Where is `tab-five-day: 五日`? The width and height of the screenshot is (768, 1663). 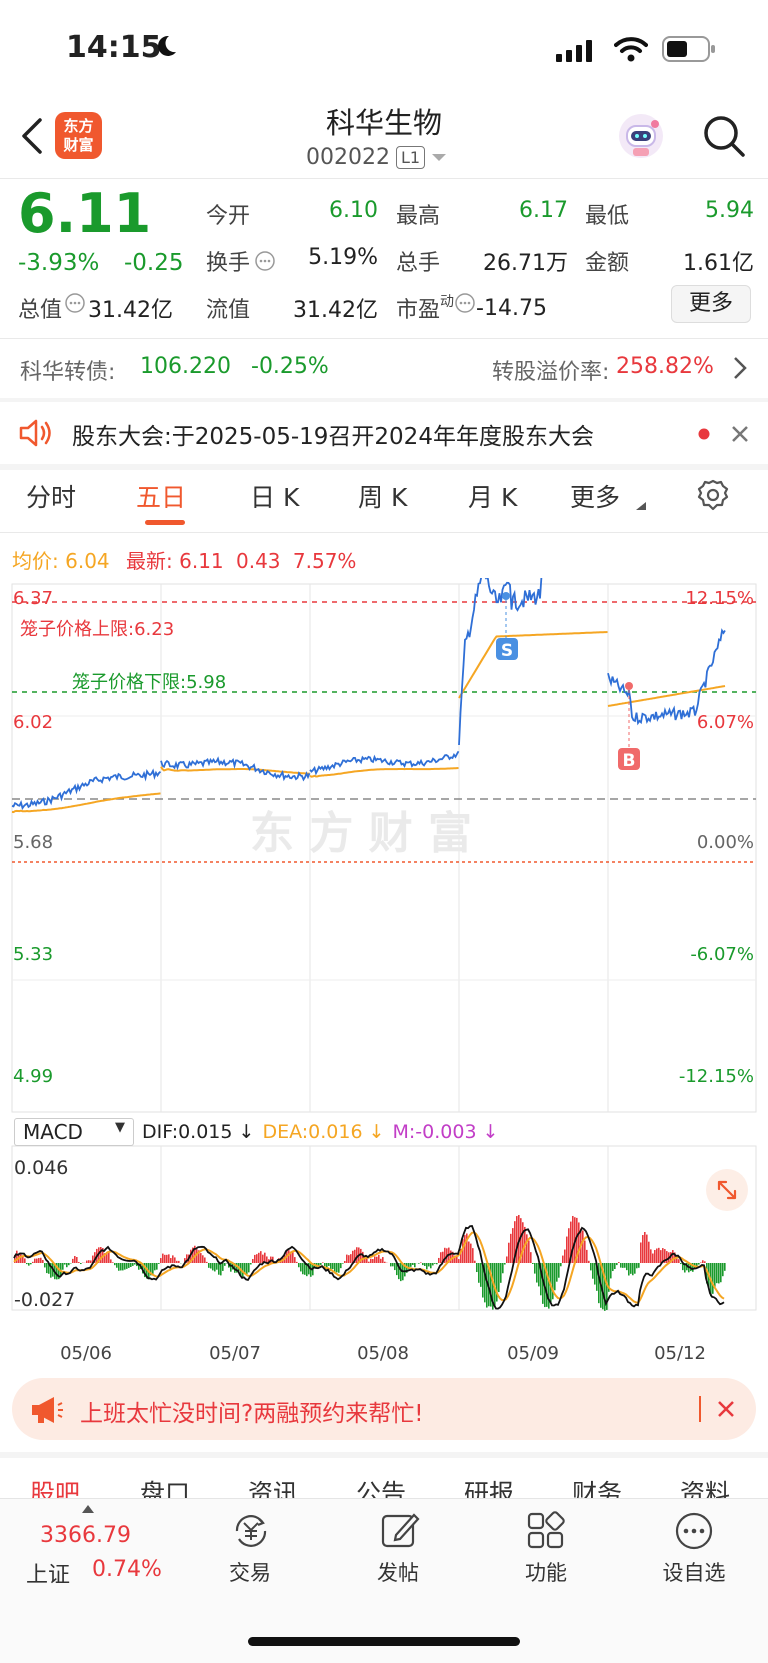
tab-five-day: 五日 is located at coordinates (161, 496).